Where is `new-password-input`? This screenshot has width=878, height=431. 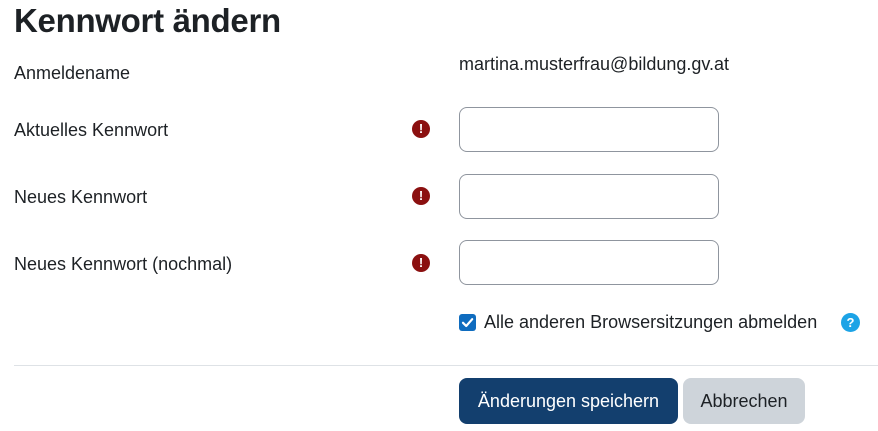
new-password-input is located at coordinates (589, 196).